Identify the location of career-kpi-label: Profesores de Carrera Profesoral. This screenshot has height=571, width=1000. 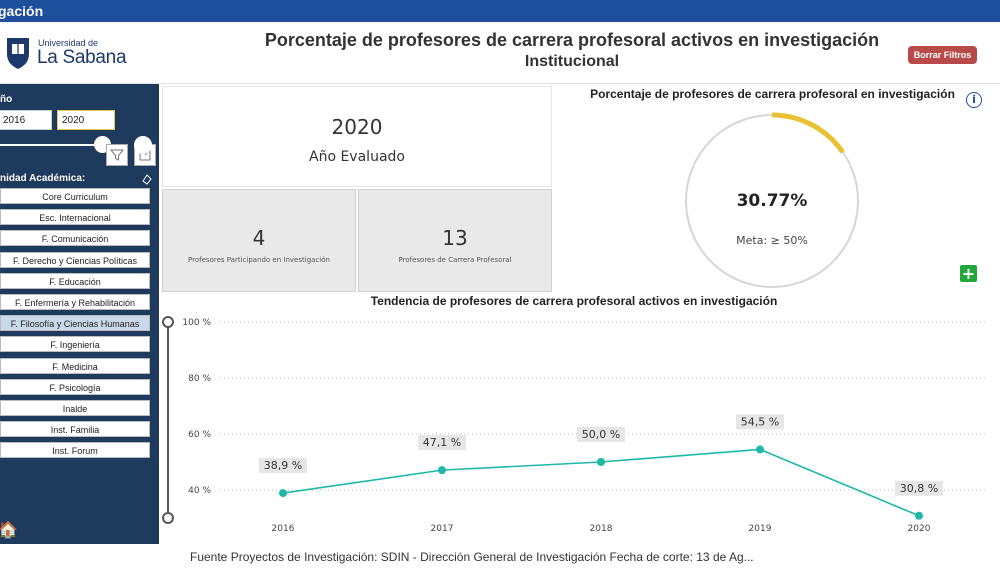
(455, 260).